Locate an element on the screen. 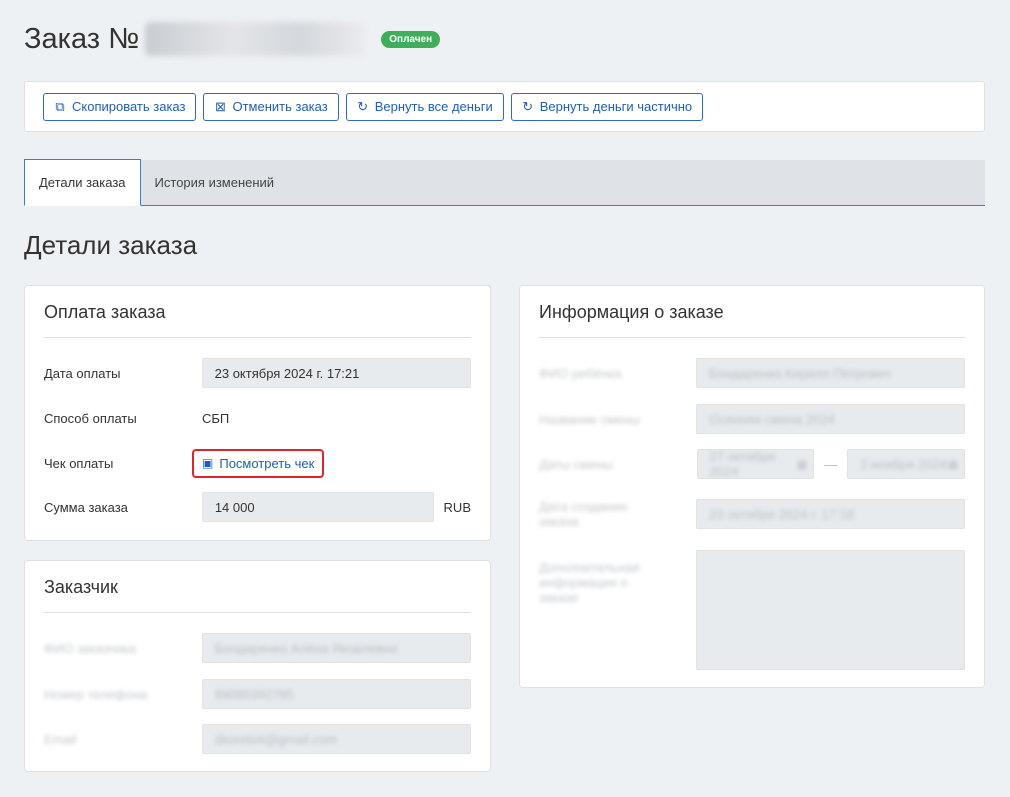  date-to-field: 2 ноября 2024 ▦ is located at coordinates (906, 464).